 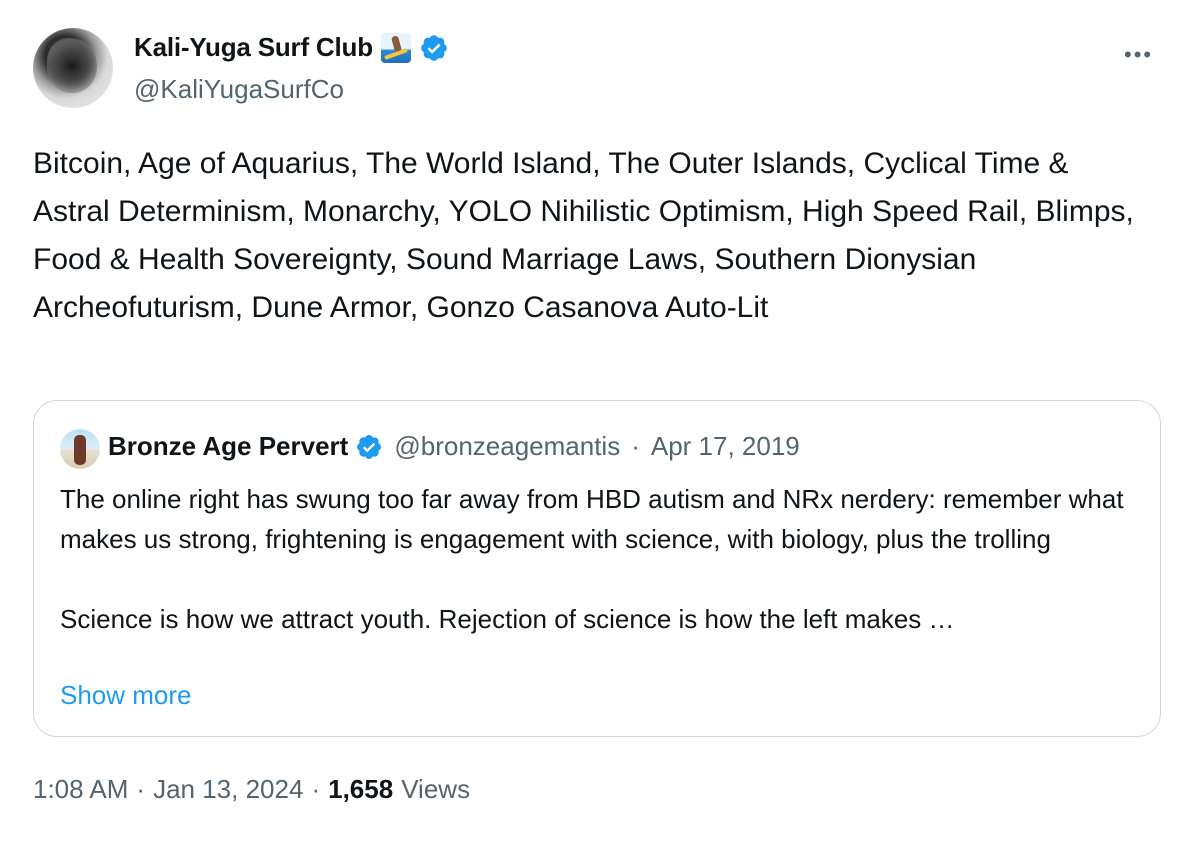 What do you see at coordinates (436, 789) in the screenshot?
I see `views-label: Views` at bounding box center [436, 789].